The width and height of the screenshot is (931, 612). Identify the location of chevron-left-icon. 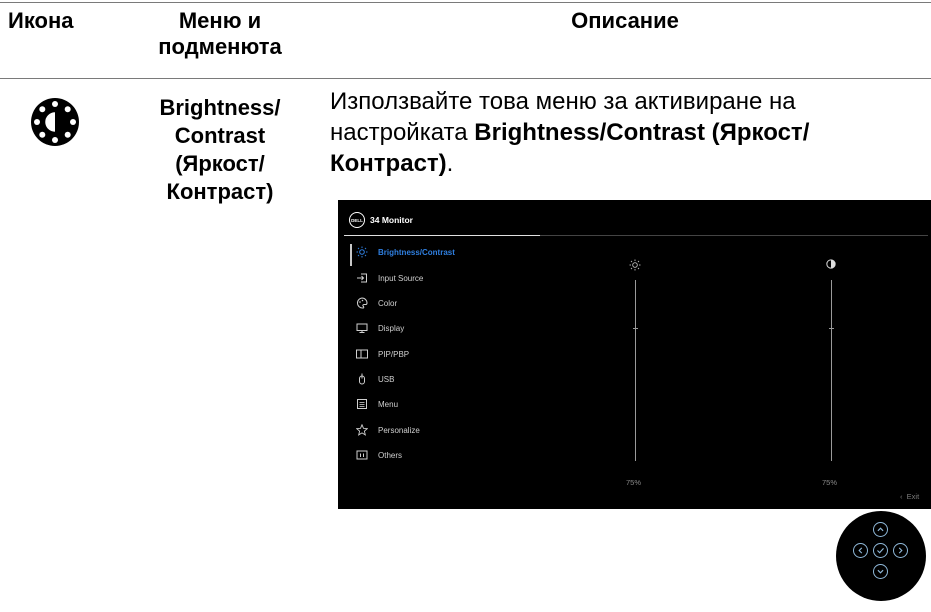
(860, 550).